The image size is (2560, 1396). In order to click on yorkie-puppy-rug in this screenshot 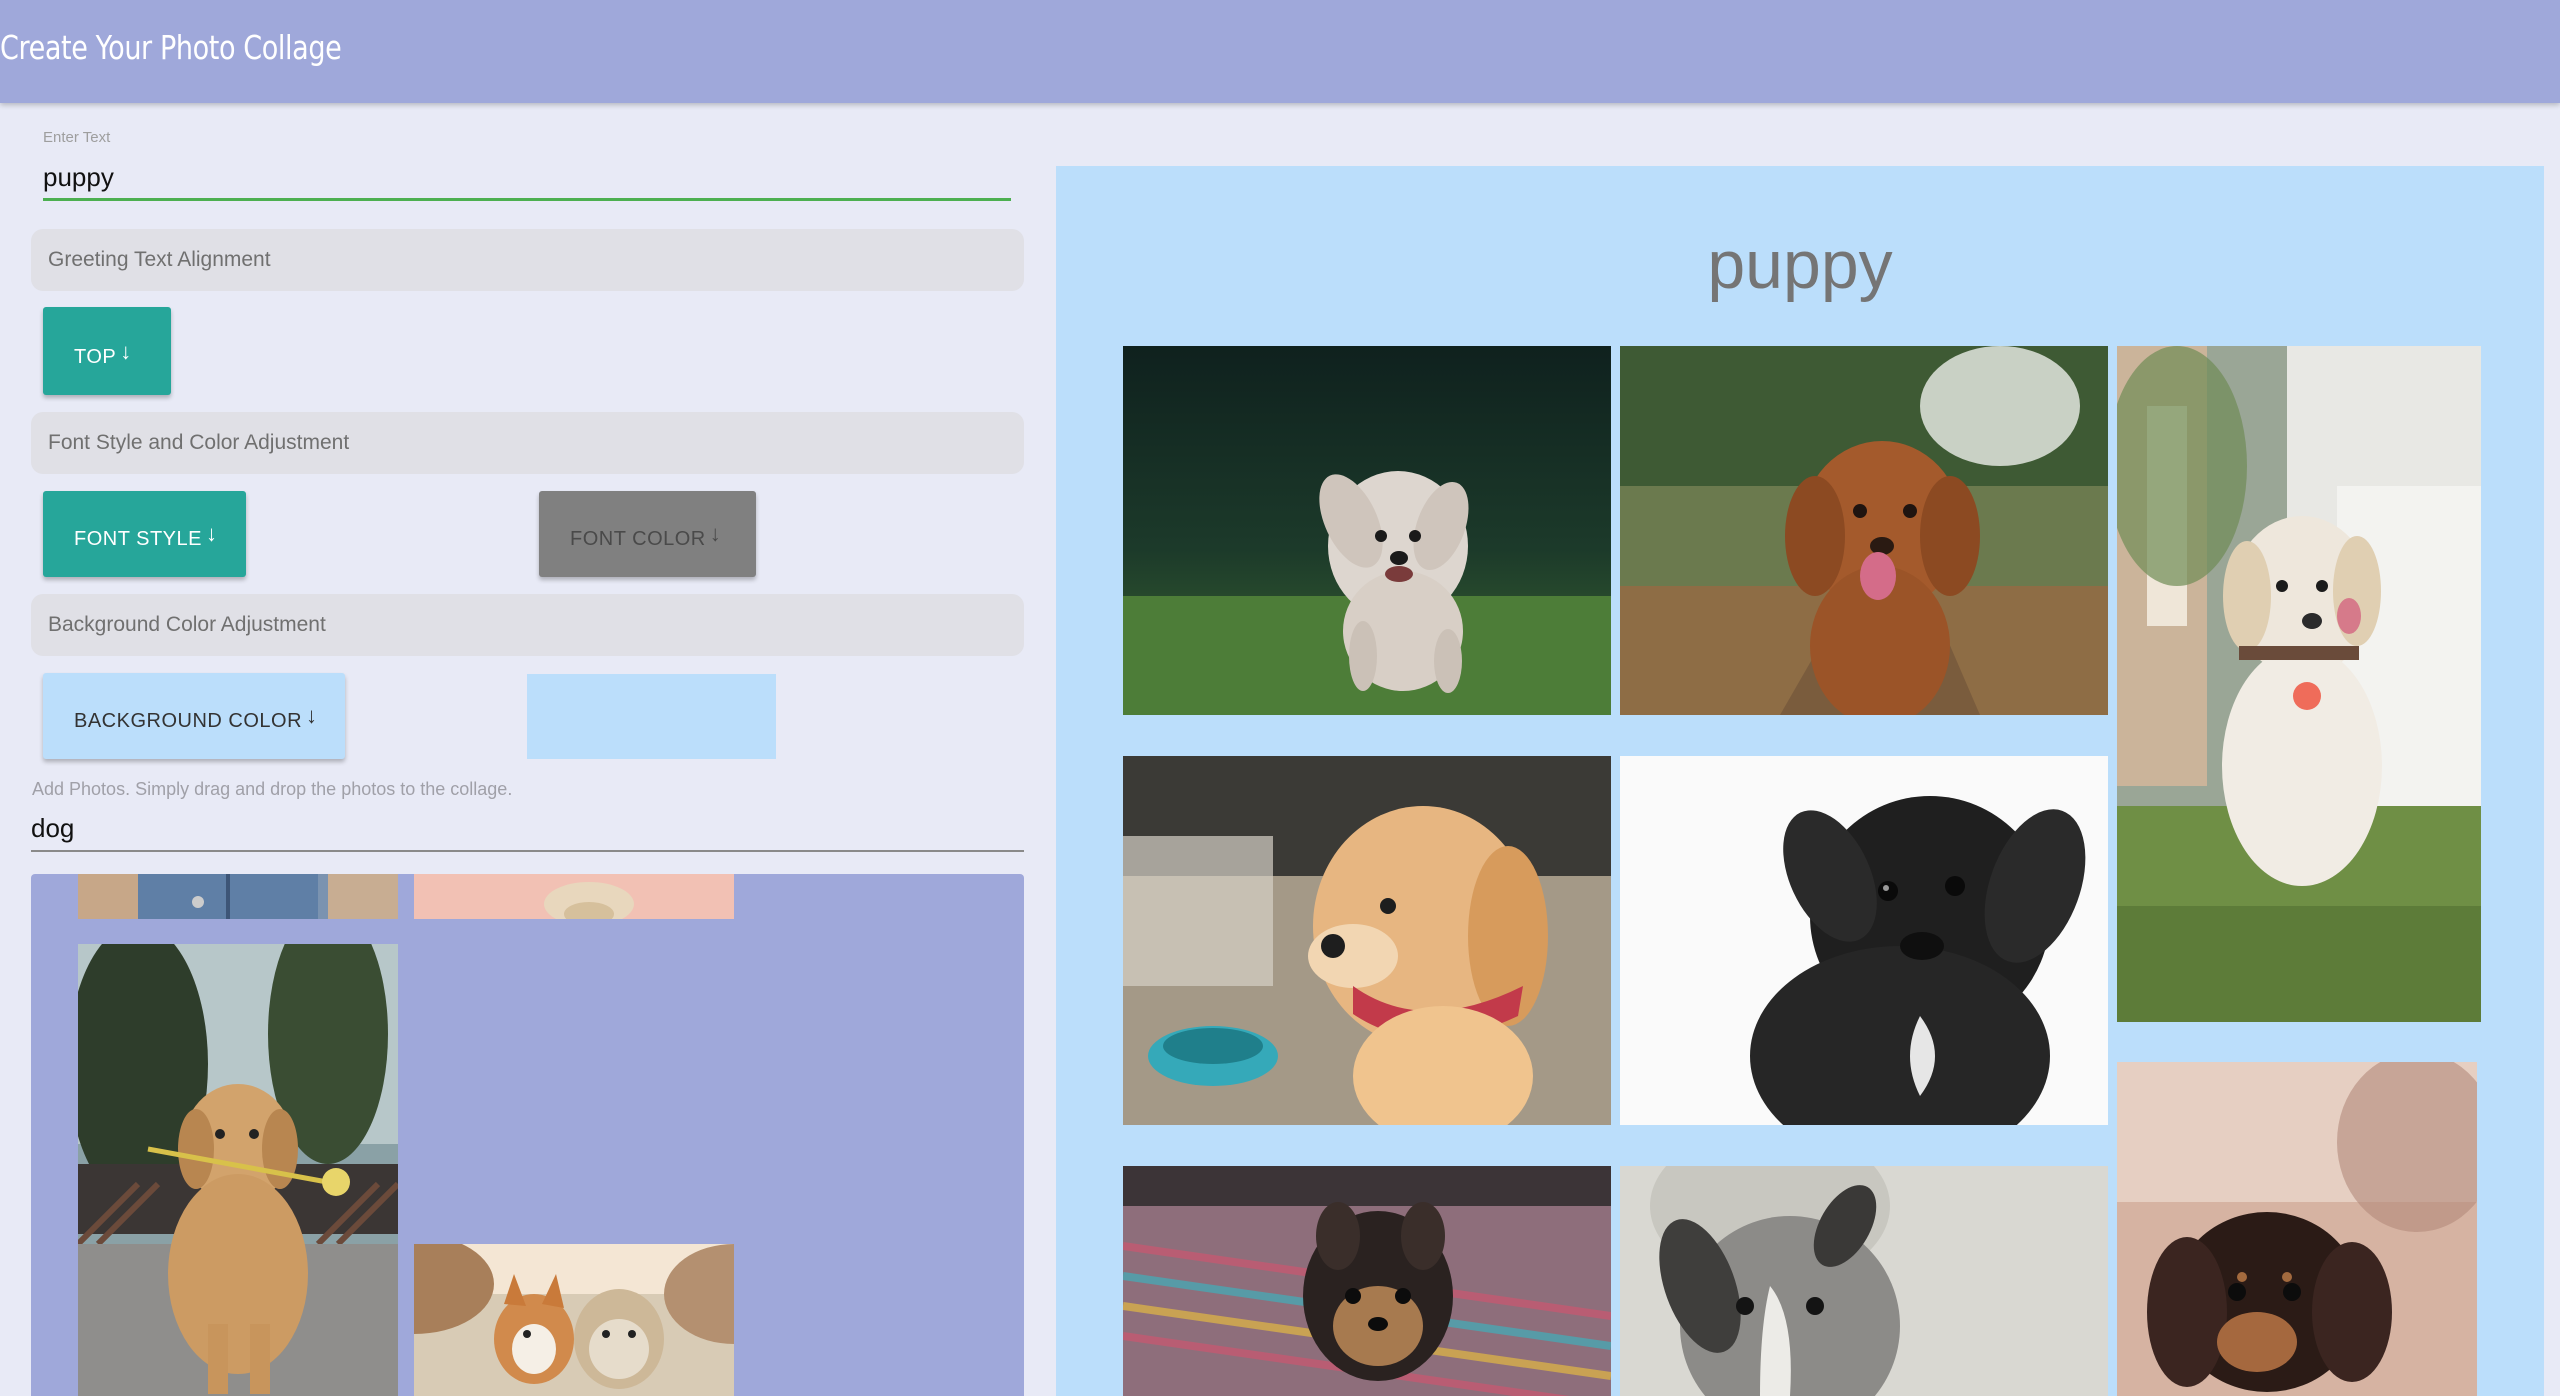, I will do `click(1367, 1281)`.